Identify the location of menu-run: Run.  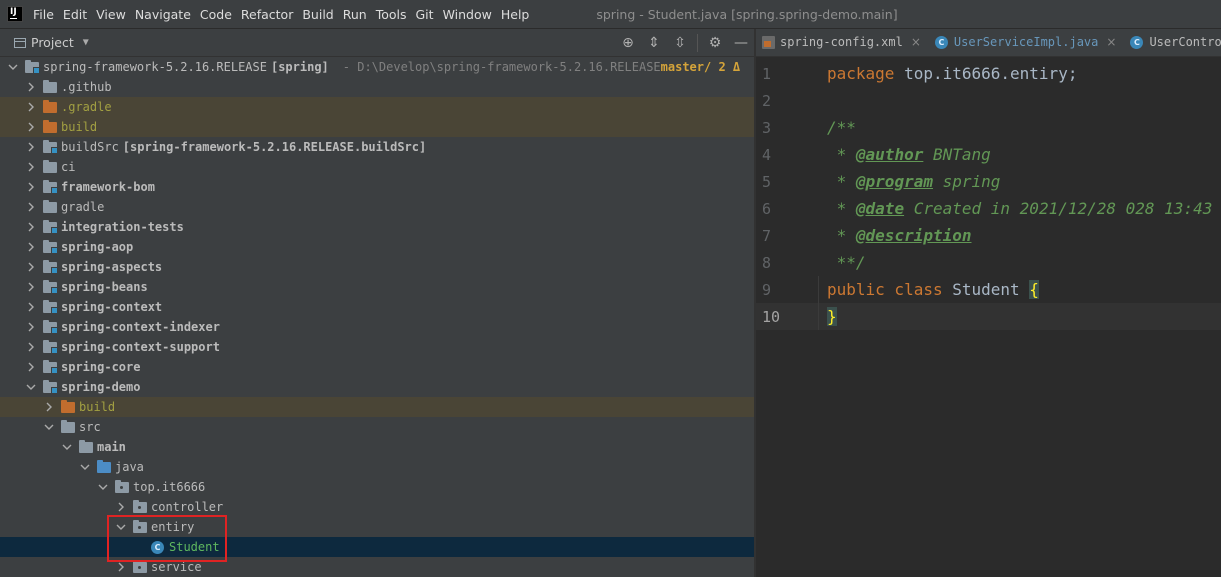
(355, 14).